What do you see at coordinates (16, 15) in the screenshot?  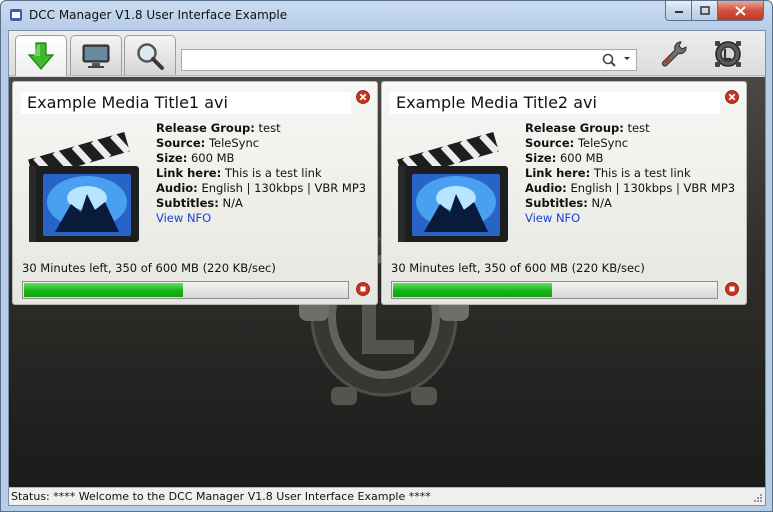 I see `app-icon` at bounding box center [16, 15].